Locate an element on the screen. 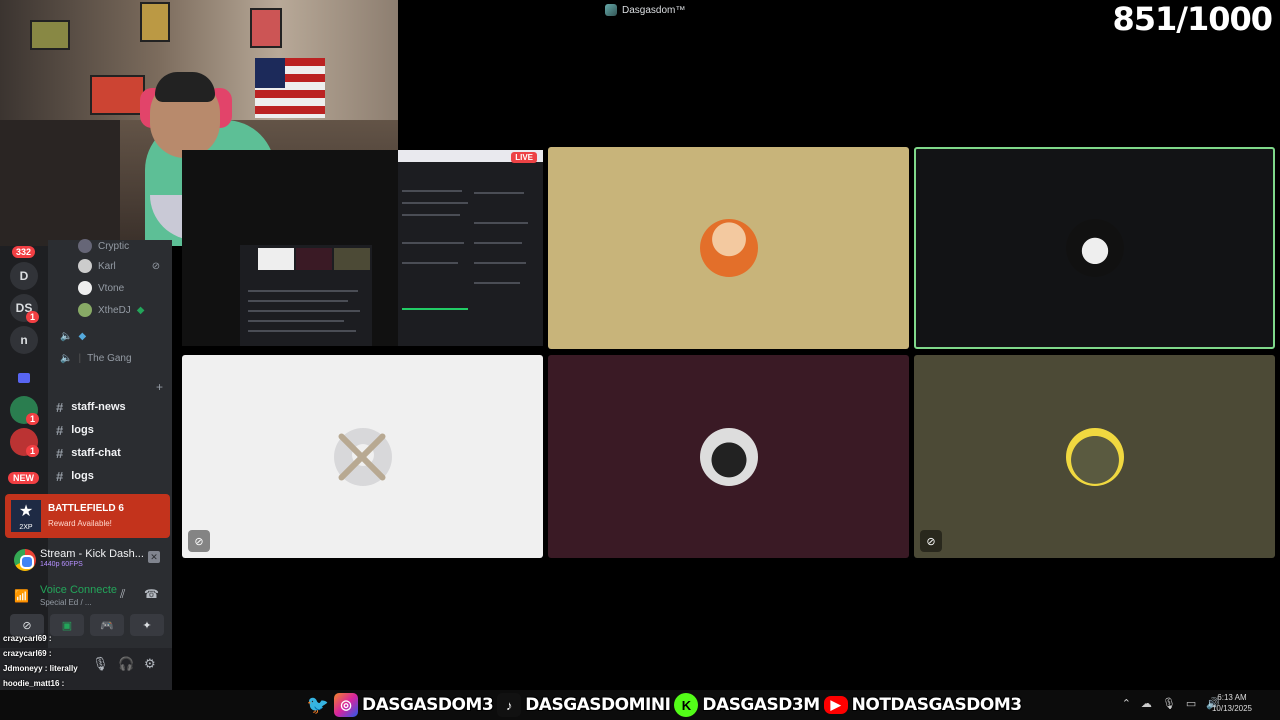  screen-share-tile: LIVE is located at coordinates (362, 248).